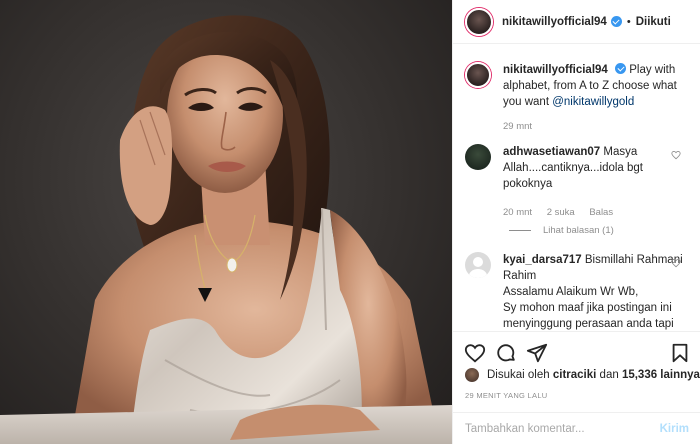  What do you see at coordinates (593, 102) in the screenshot?
I see `caption-mention: @nikitawillygold` at bounding box center [593, 102].